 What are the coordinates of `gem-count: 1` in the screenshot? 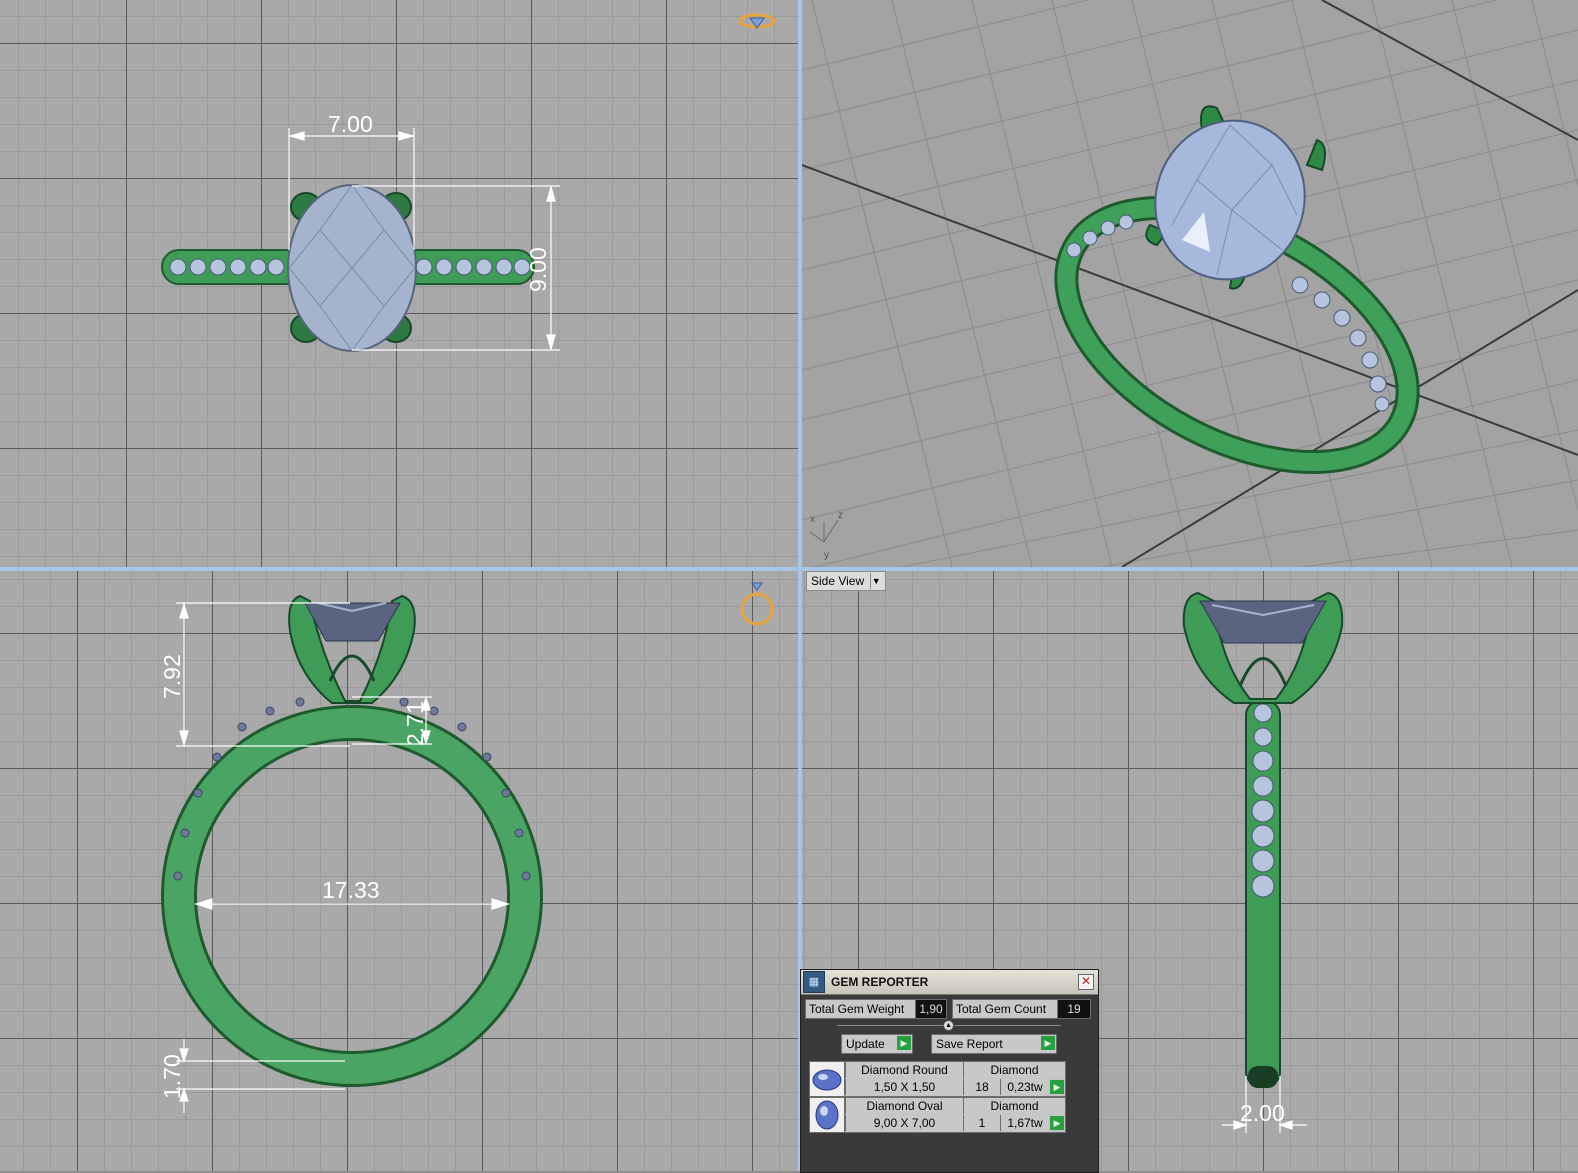 It's located at (981, 1123).